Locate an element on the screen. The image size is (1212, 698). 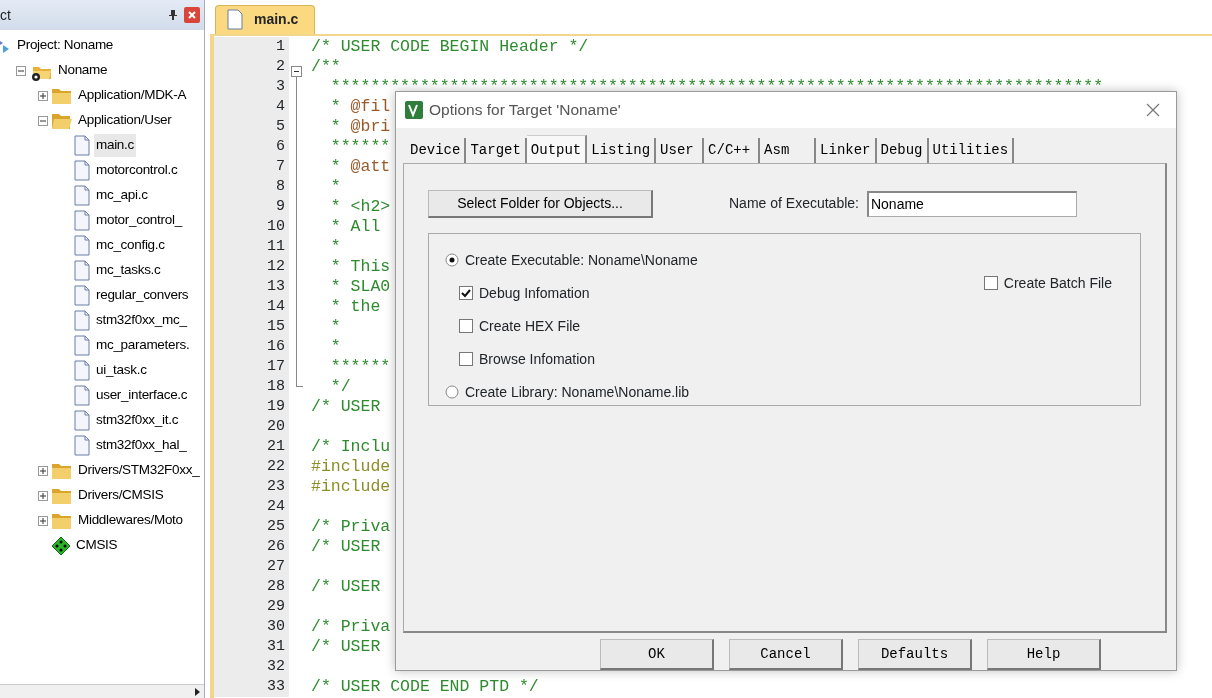
tree-item: mc_config.c is located at coordinates (130, 245).